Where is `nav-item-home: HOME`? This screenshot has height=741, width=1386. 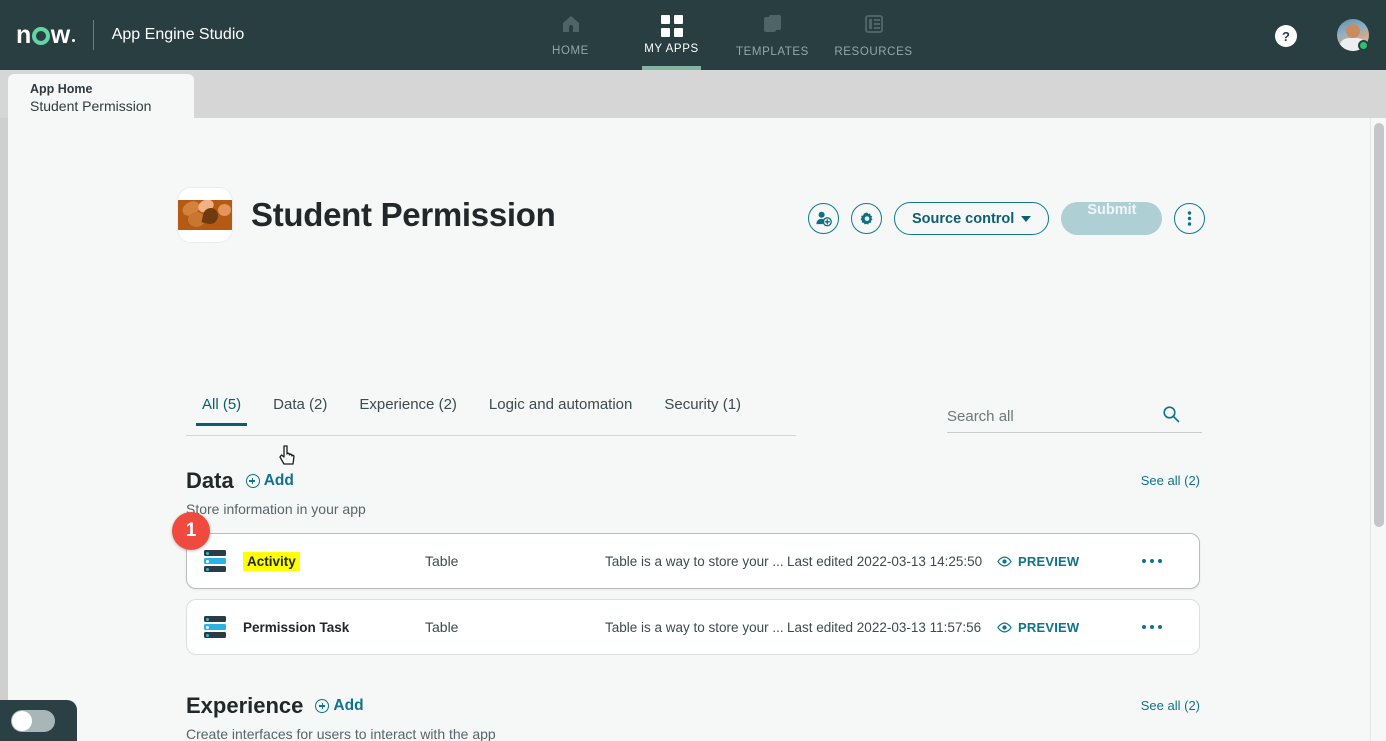 nav-item-home: HOME is located at coordinates (570, 35).